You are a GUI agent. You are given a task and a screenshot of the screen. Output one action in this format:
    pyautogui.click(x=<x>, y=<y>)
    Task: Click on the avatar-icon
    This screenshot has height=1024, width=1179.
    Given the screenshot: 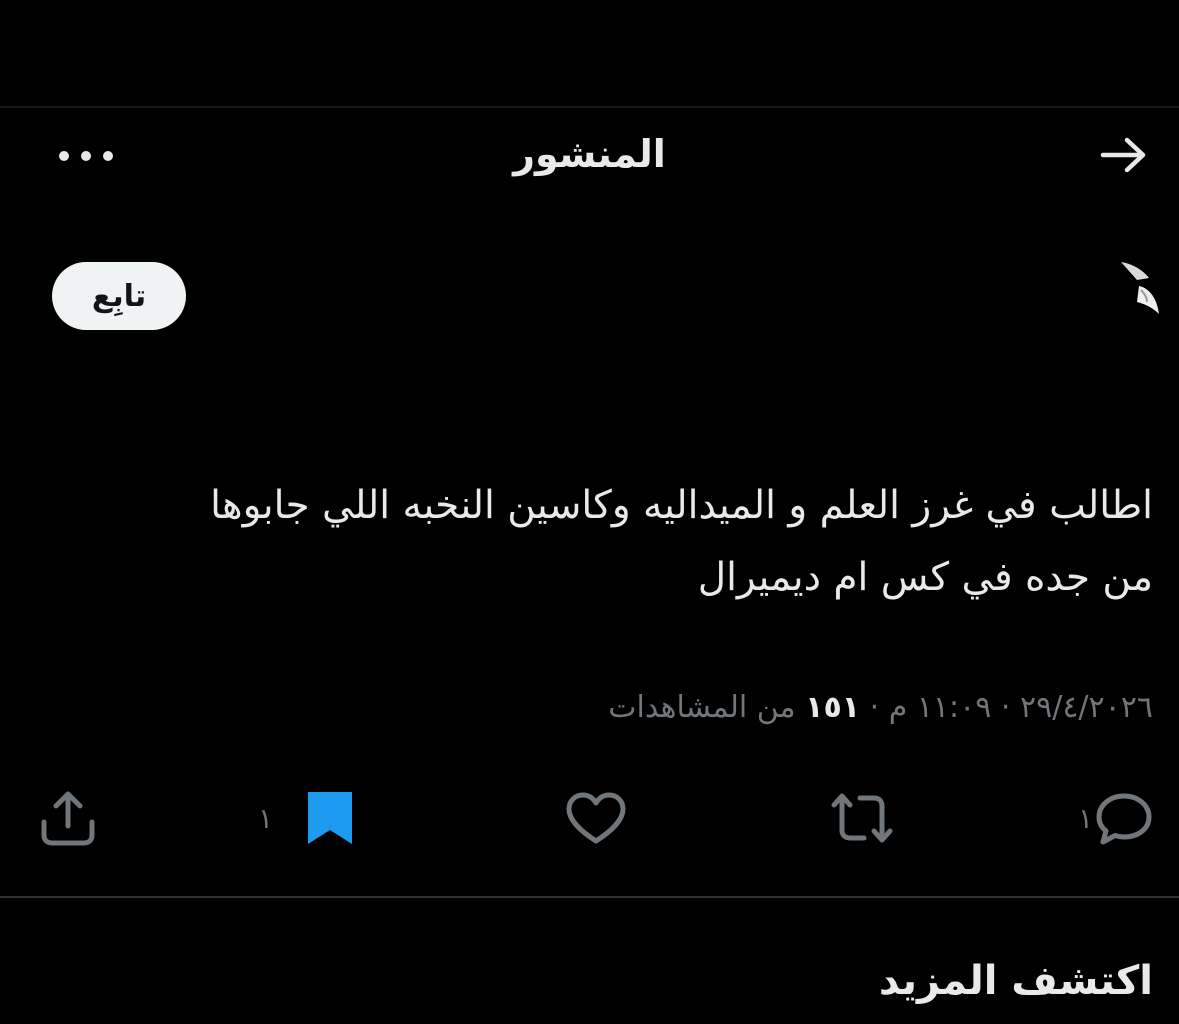 What is the action you would take?
    pyautogui.click(x=1140, y=288)
    